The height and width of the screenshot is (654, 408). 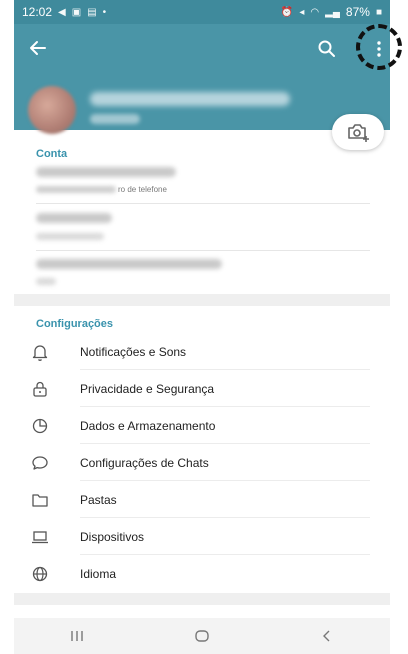 What do you see at coordinates (357, 12) in the screenshot?
I see `battery-level: 87%` at bounding box center [357, 12].